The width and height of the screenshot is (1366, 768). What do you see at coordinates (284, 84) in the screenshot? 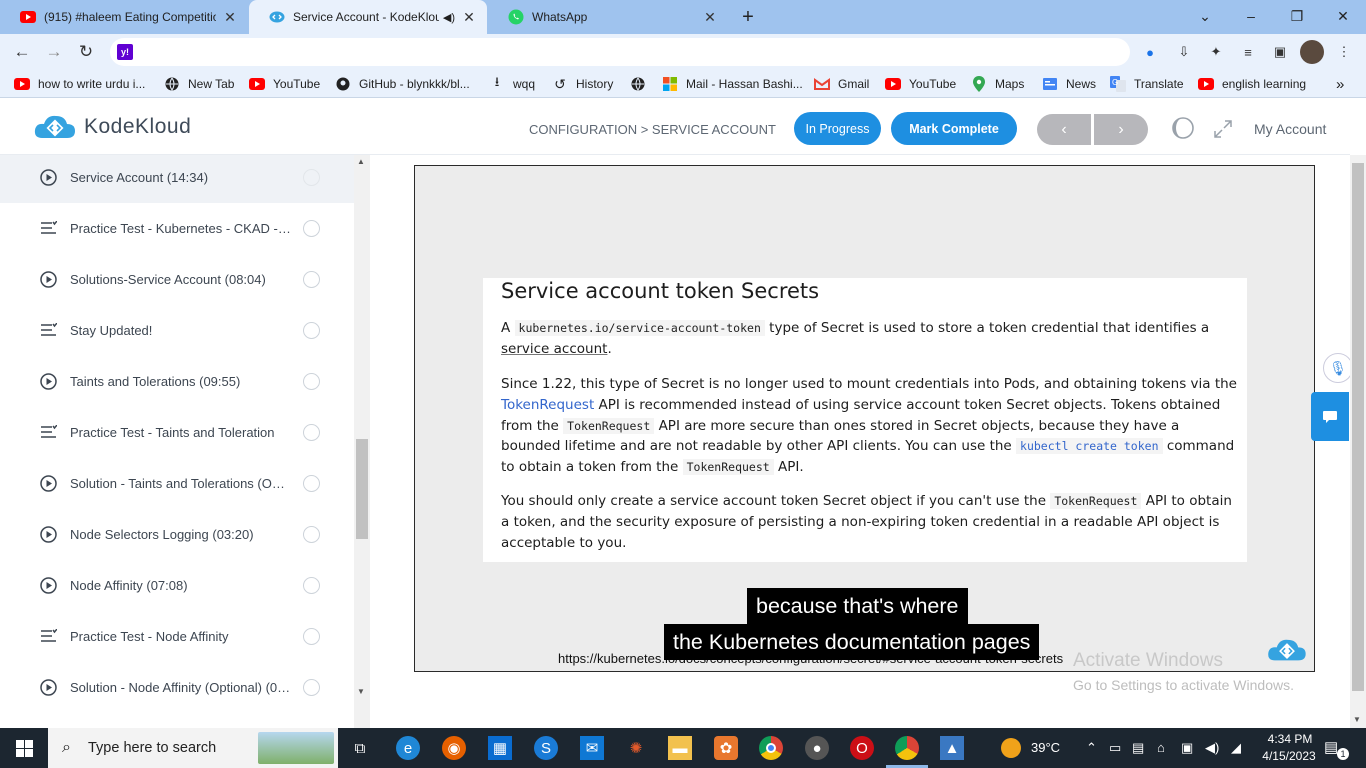
I see `bookmark-youtube: YouTube` at bounding box center [284, 84].